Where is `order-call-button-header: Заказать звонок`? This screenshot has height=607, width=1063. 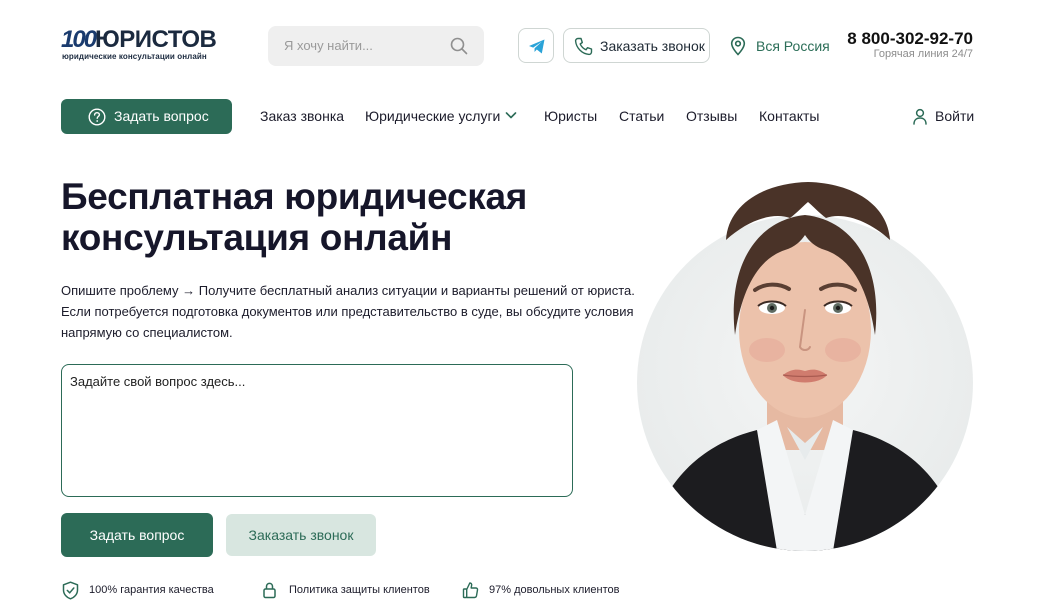
order-call-button-header: Заказать звонок is located at coordinates (636, 45).